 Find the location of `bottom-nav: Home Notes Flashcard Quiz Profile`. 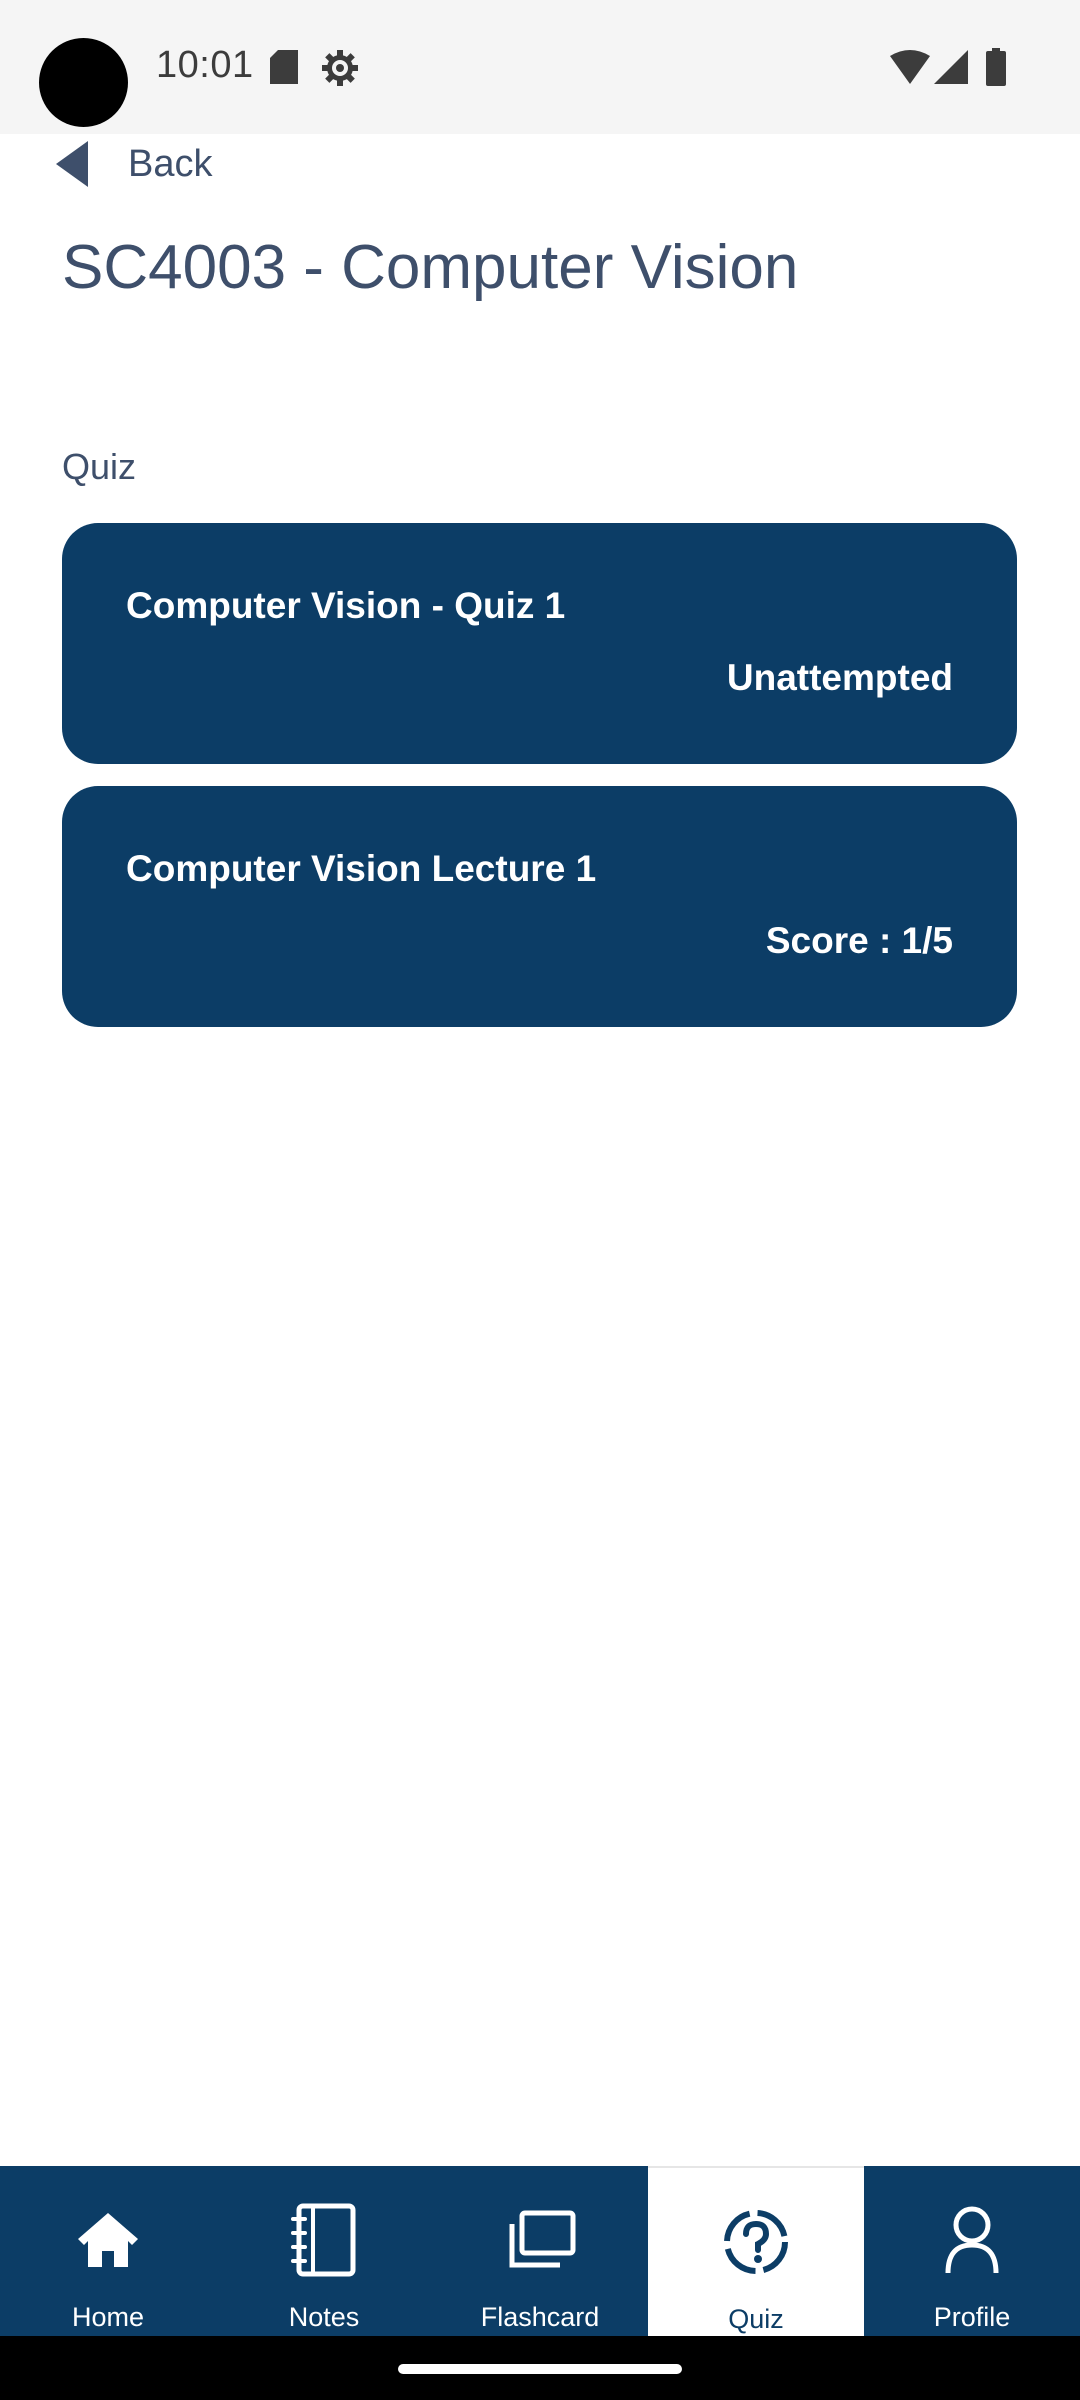

bottom-nav: Home Notes Flashcard Quiz Profile is located at coordinates (540, 2251).